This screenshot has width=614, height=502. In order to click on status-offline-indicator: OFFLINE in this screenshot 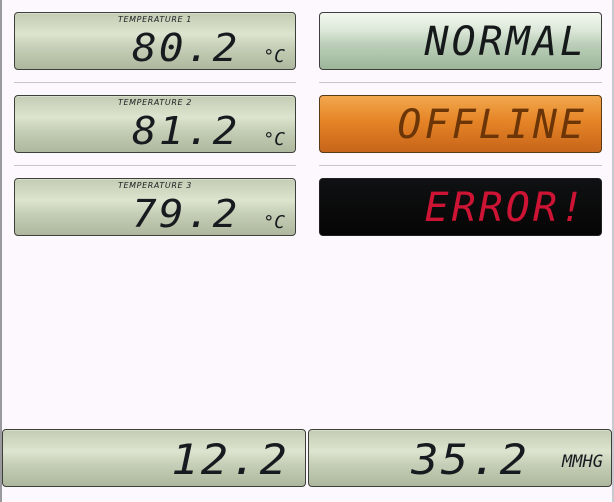, I will do `click(460, 124)`.